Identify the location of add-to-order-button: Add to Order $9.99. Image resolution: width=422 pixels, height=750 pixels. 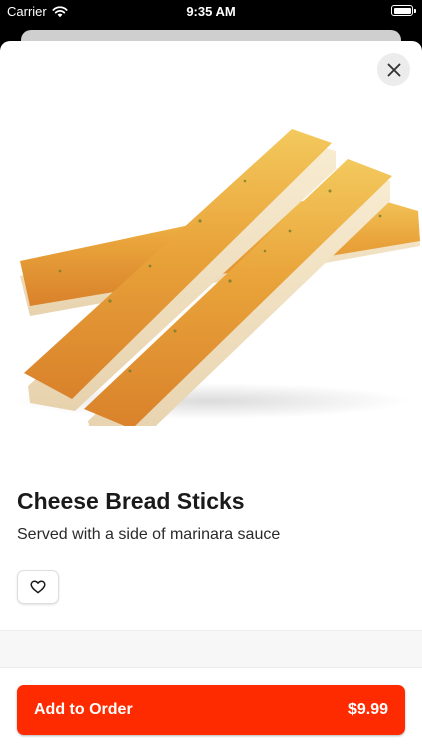
(211, 710).